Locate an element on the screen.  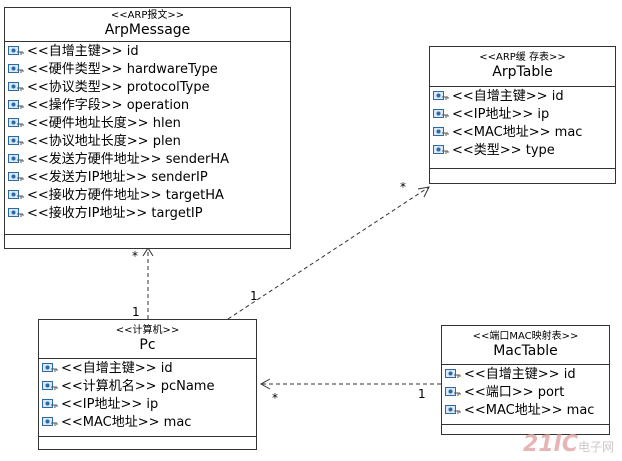
attribute-row: <<发送方硬件地址>> senderHA is located at coordinates (148, 160).